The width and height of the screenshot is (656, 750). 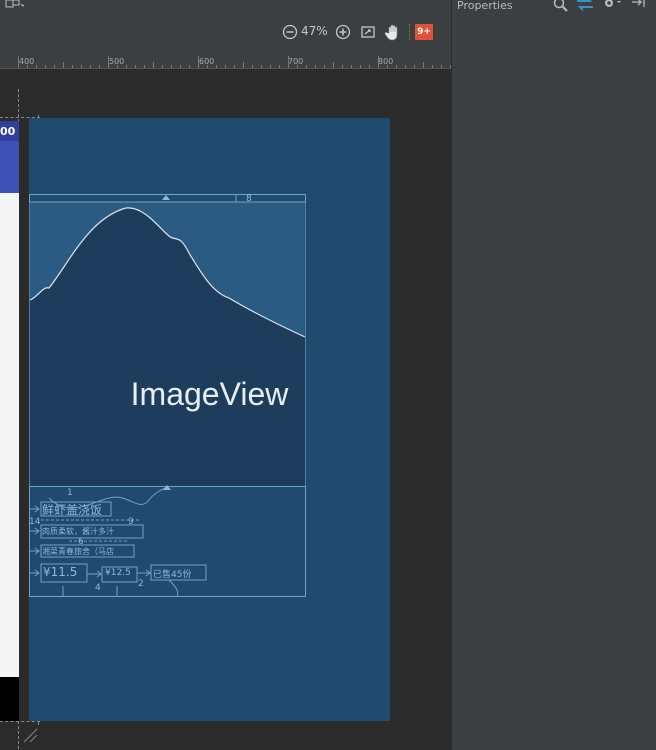 What do you see at coordinates (393, 32) in the screenshot?
I see `pan-hand-icon` at bounding box center [393, 32].